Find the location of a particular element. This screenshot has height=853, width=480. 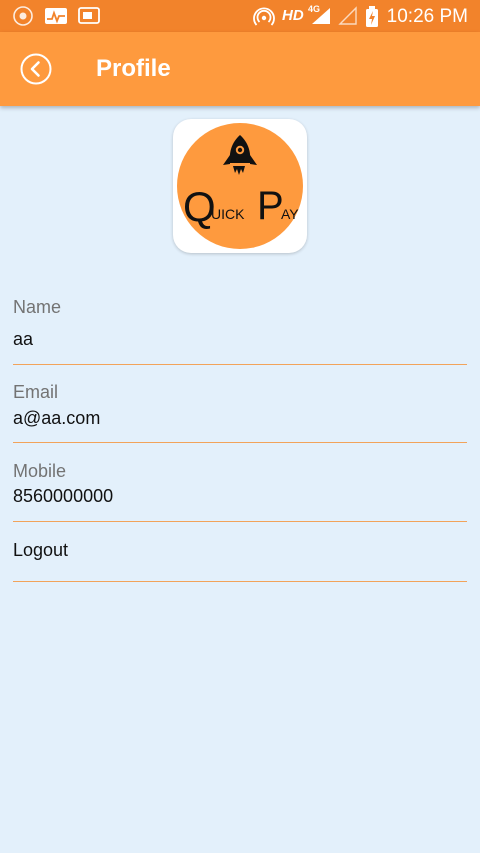

logout-button: Logout is located at coordinates (240, 555).